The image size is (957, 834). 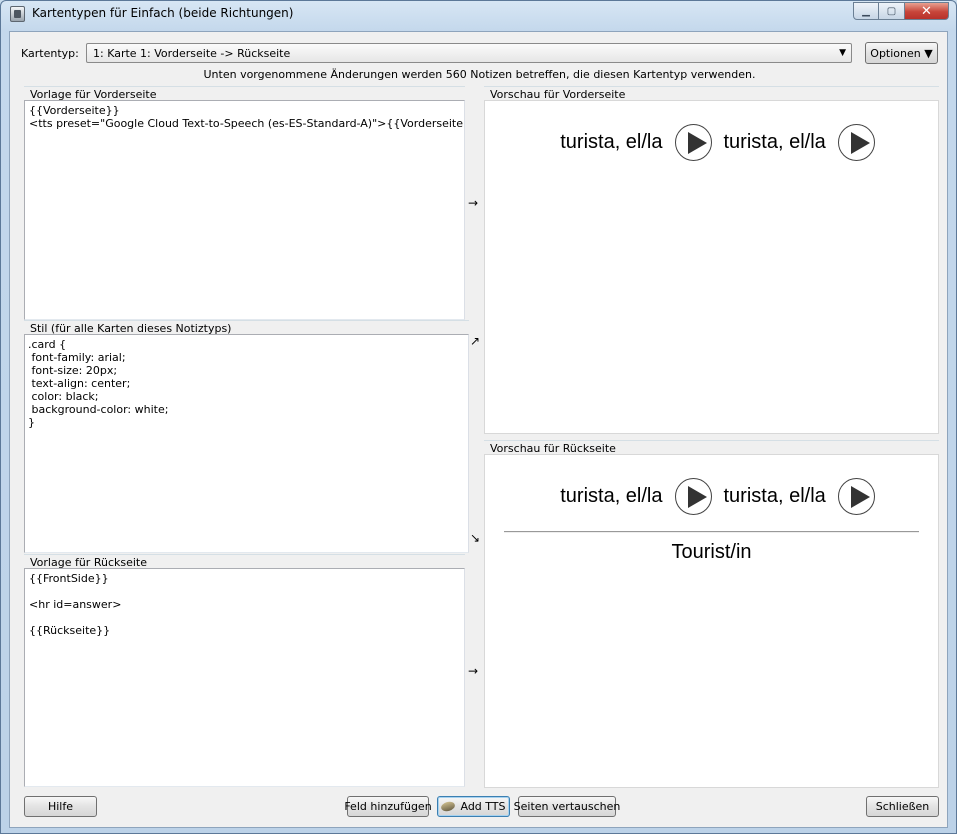 I want to click on maximize-button: ▢, so click(x=892, y=11).